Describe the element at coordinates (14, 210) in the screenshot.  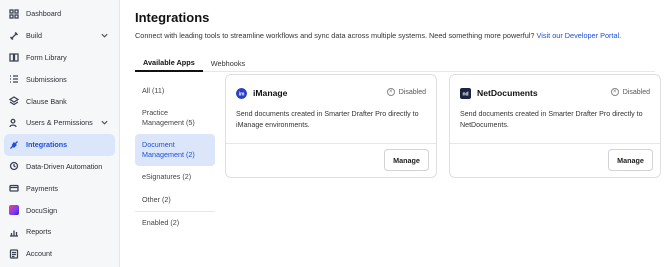
I see `docusign-logo-icon` at that location.